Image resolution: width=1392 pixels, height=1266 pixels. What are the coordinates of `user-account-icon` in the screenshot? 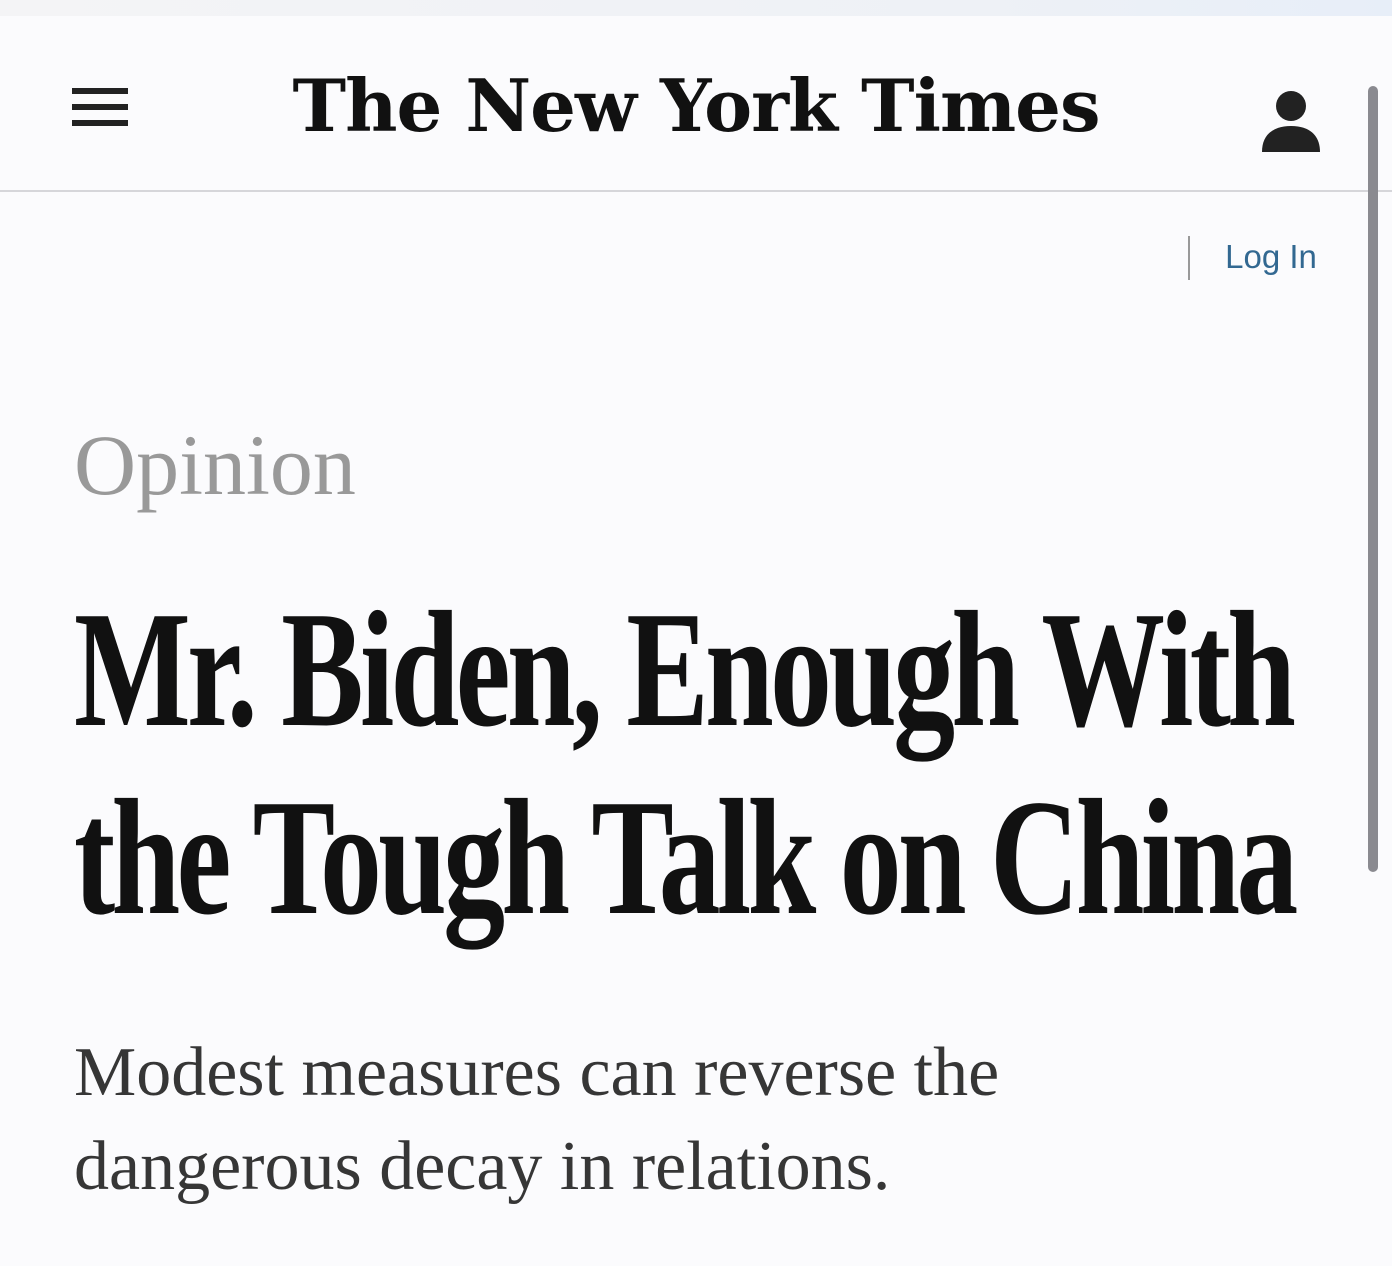 It's located at (1291, 121).